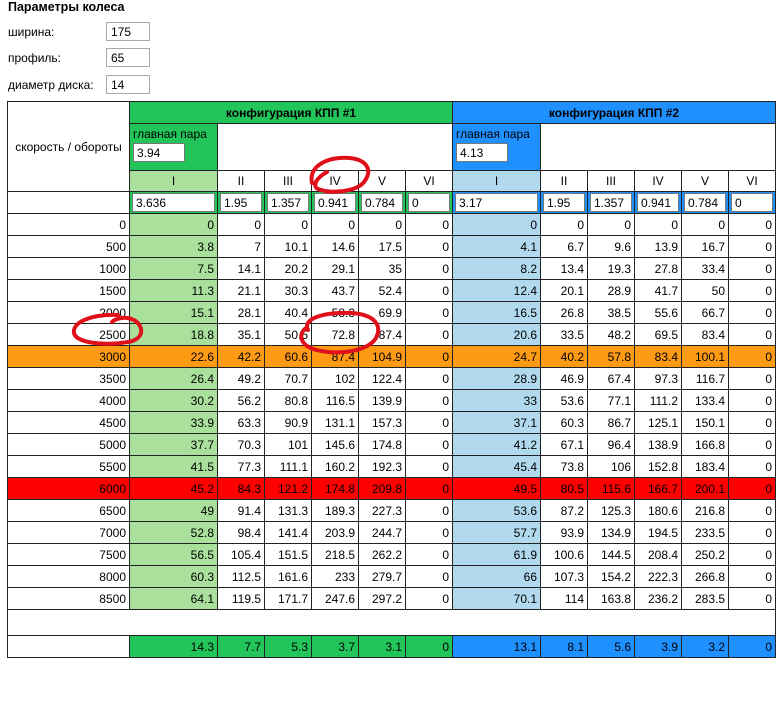 The height and width of the screenshot is (714, 779). Describe the element at coordinates (564, 181) in the screenshot. I see `config-2-gear-ii-label: II` at that location.